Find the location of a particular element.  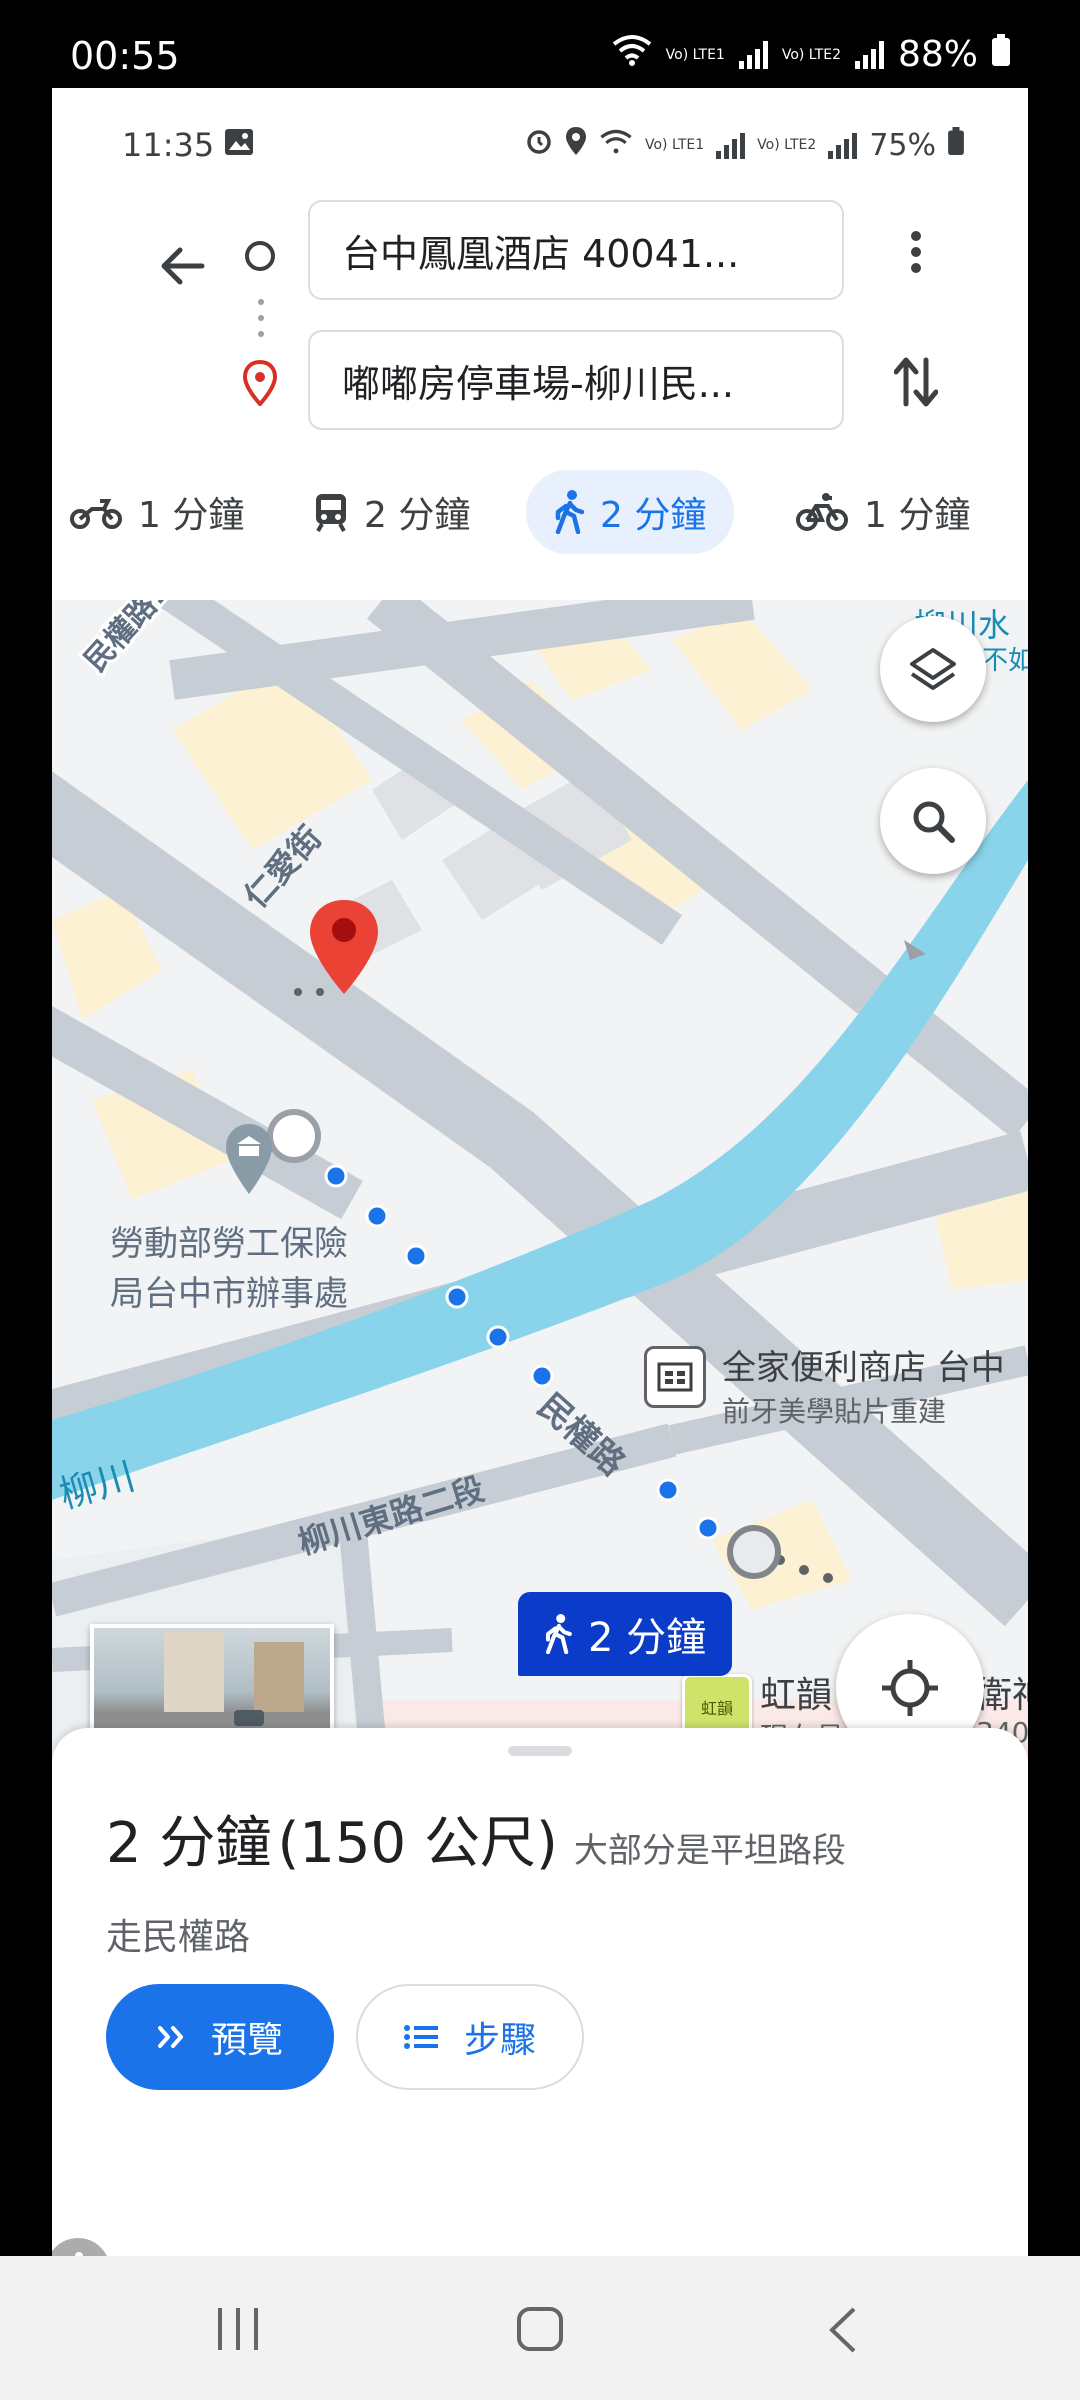

inner-clock: 11:35 is located at coordinates (168, 145).